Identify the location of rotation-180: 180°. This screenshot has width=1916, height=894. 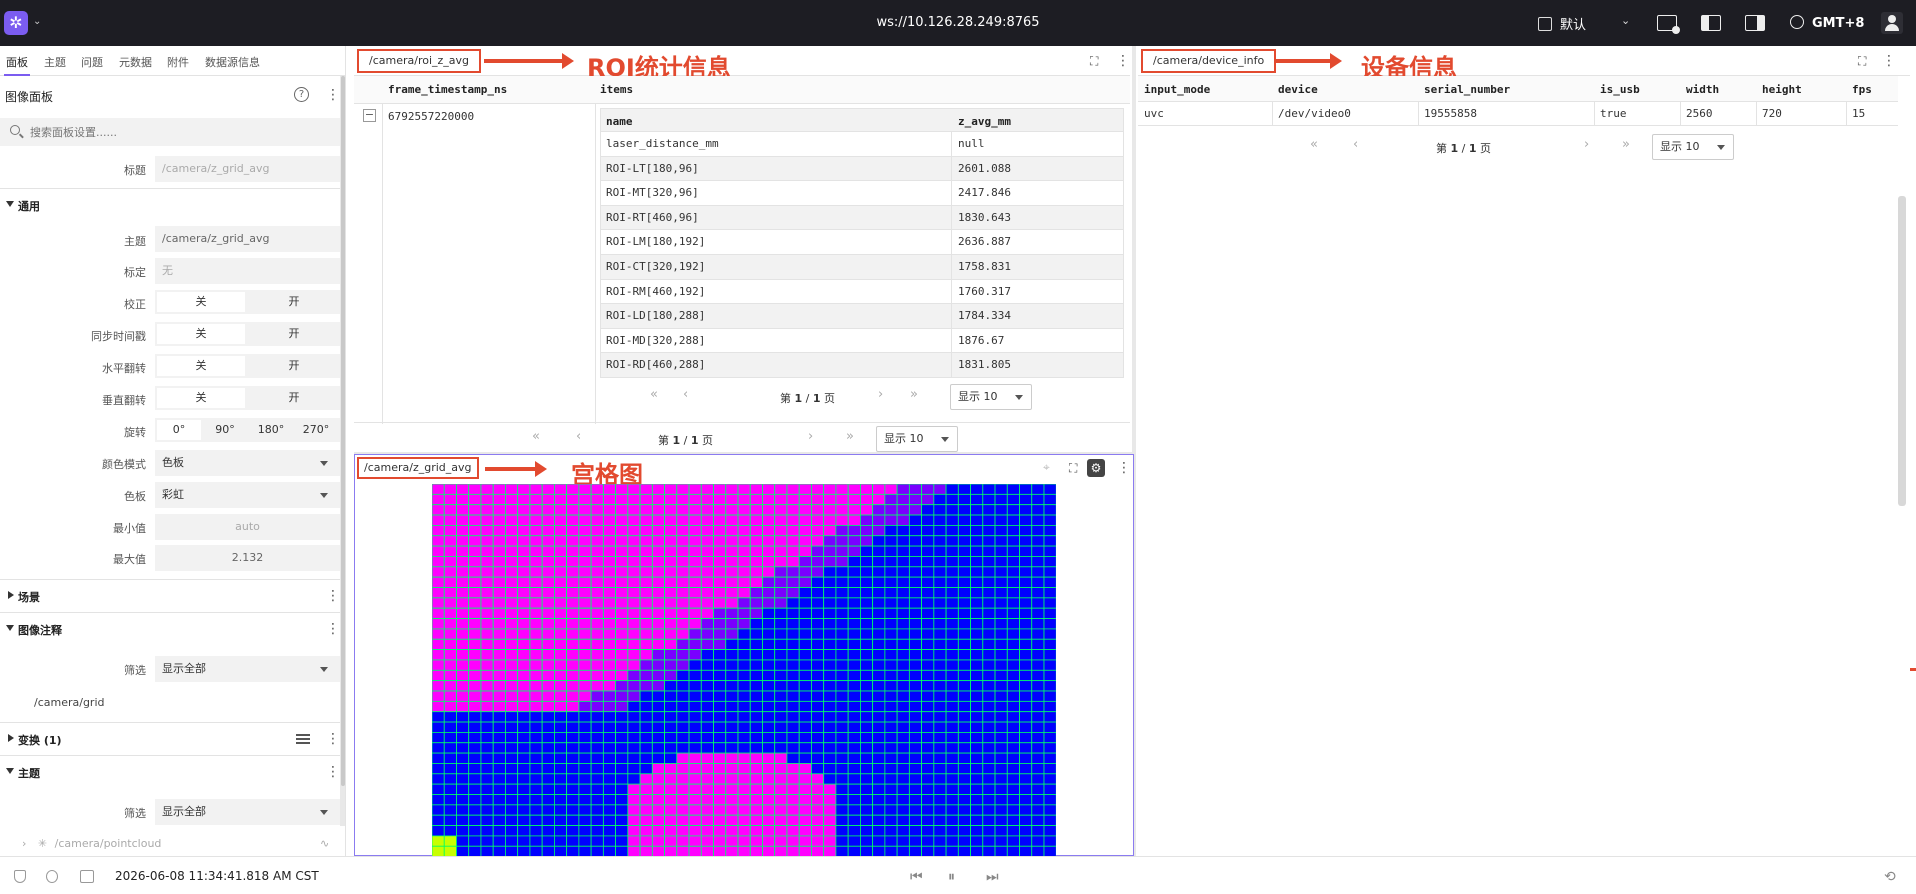
(271, 430).